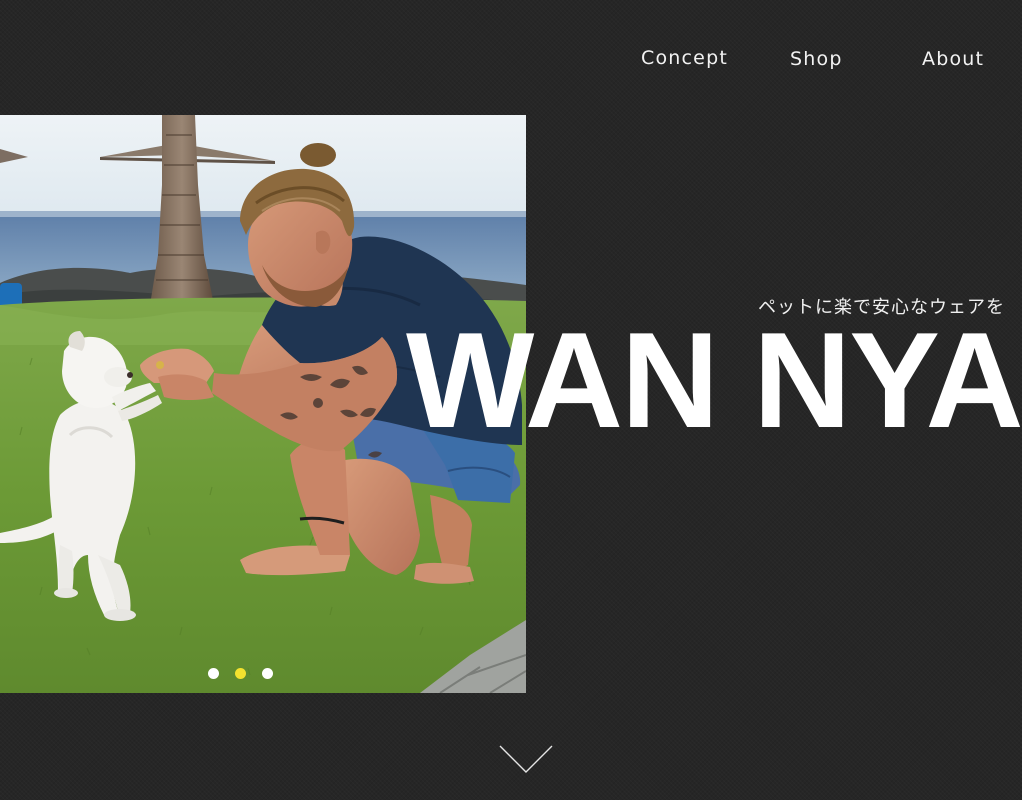 Image resolution: width=1022 pixels, height=800 pixels. What do you see at coordinates (714, 380) in the screenshot?
I see `brand-title: WAN NYA` at bounding box center [714, 380].